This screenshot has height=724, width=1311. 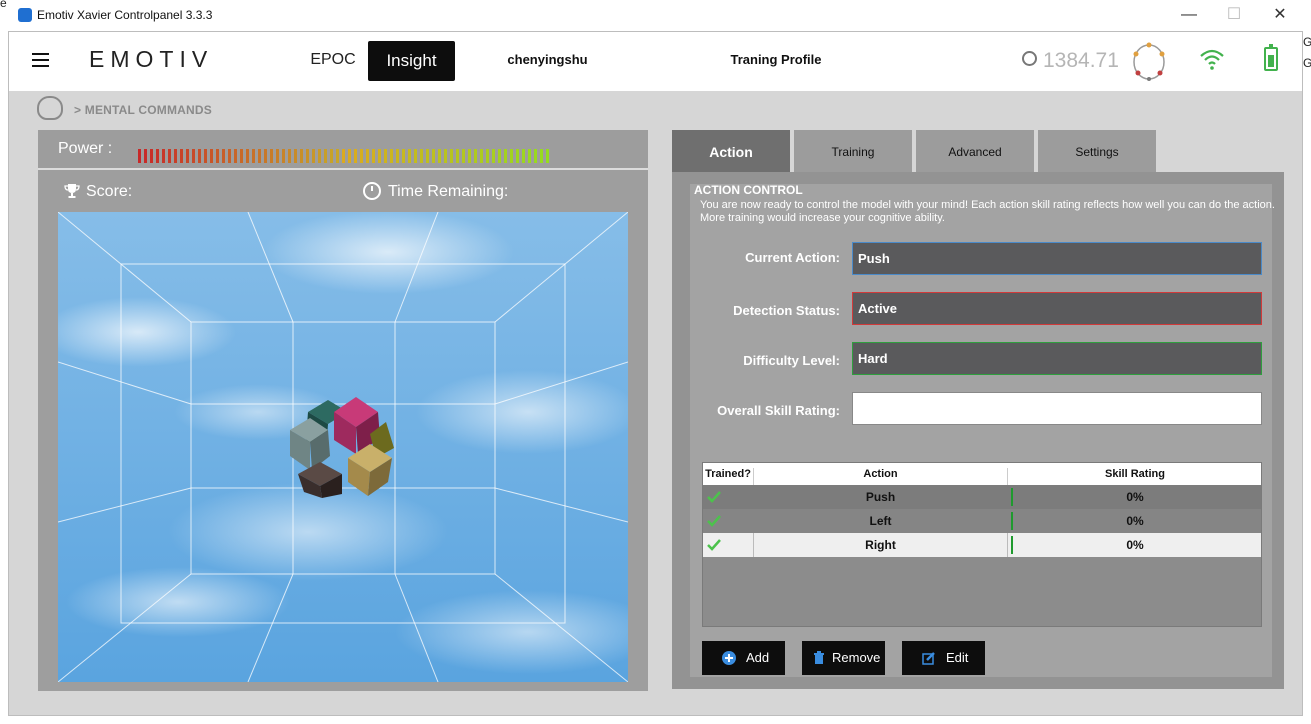 I want to click on mental-command-cube, so click(x=342, y=447).